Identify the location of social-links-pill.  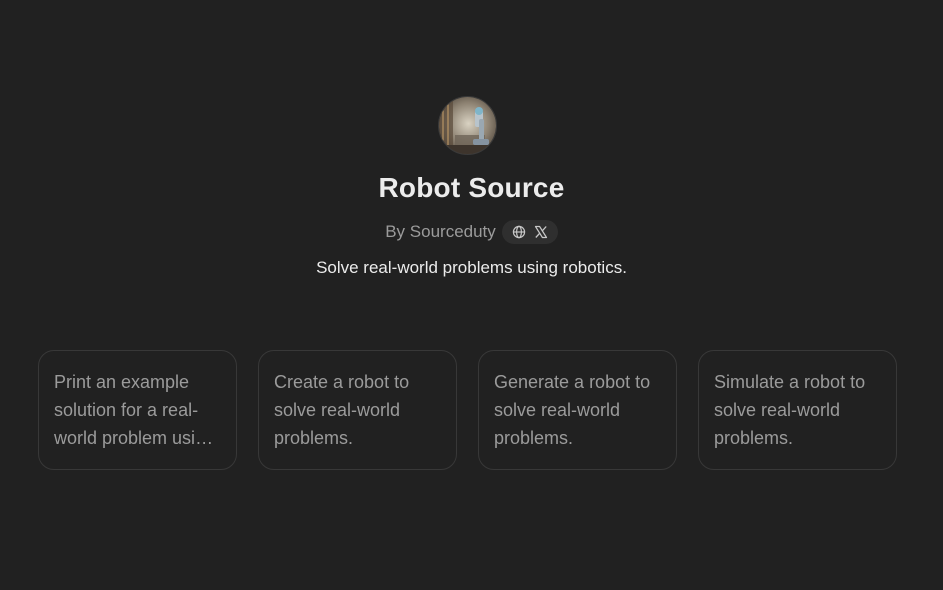
(529, 232).